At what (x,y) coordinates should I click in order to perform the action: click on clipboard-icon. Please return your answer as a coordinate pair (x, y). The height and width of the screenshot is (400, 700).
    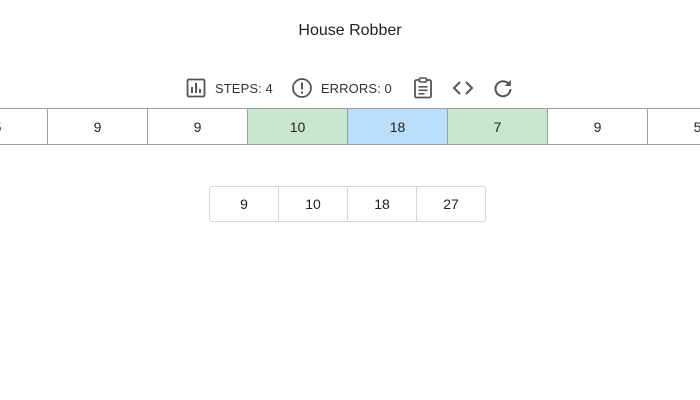
    Looking at the image, I should click on (423, 88).